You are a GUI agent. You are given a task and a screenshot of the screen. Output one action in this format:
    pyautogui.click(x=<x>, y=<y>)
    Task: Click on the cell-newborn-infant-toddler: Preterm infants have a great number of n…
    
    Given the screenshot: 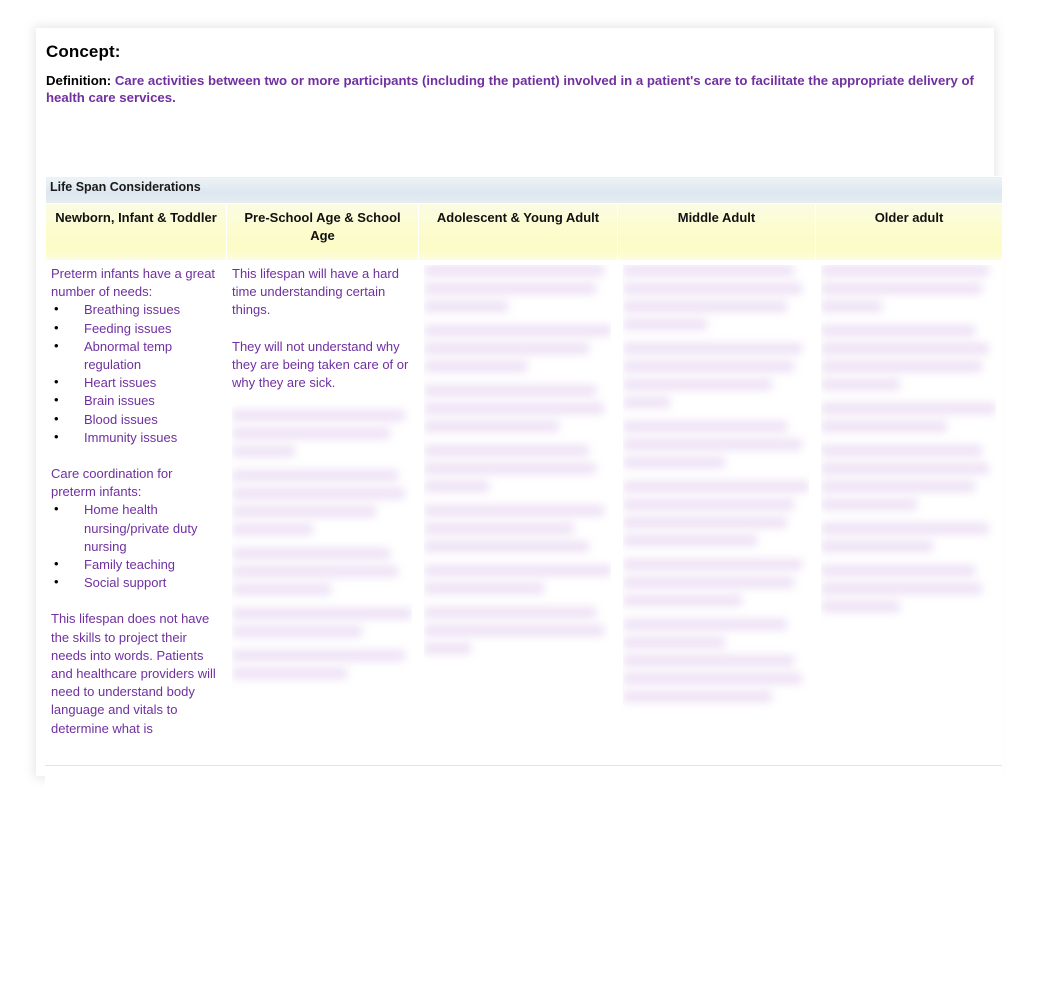 What is the action you would take?
    pyautogui.click(x=136, y=525)
    